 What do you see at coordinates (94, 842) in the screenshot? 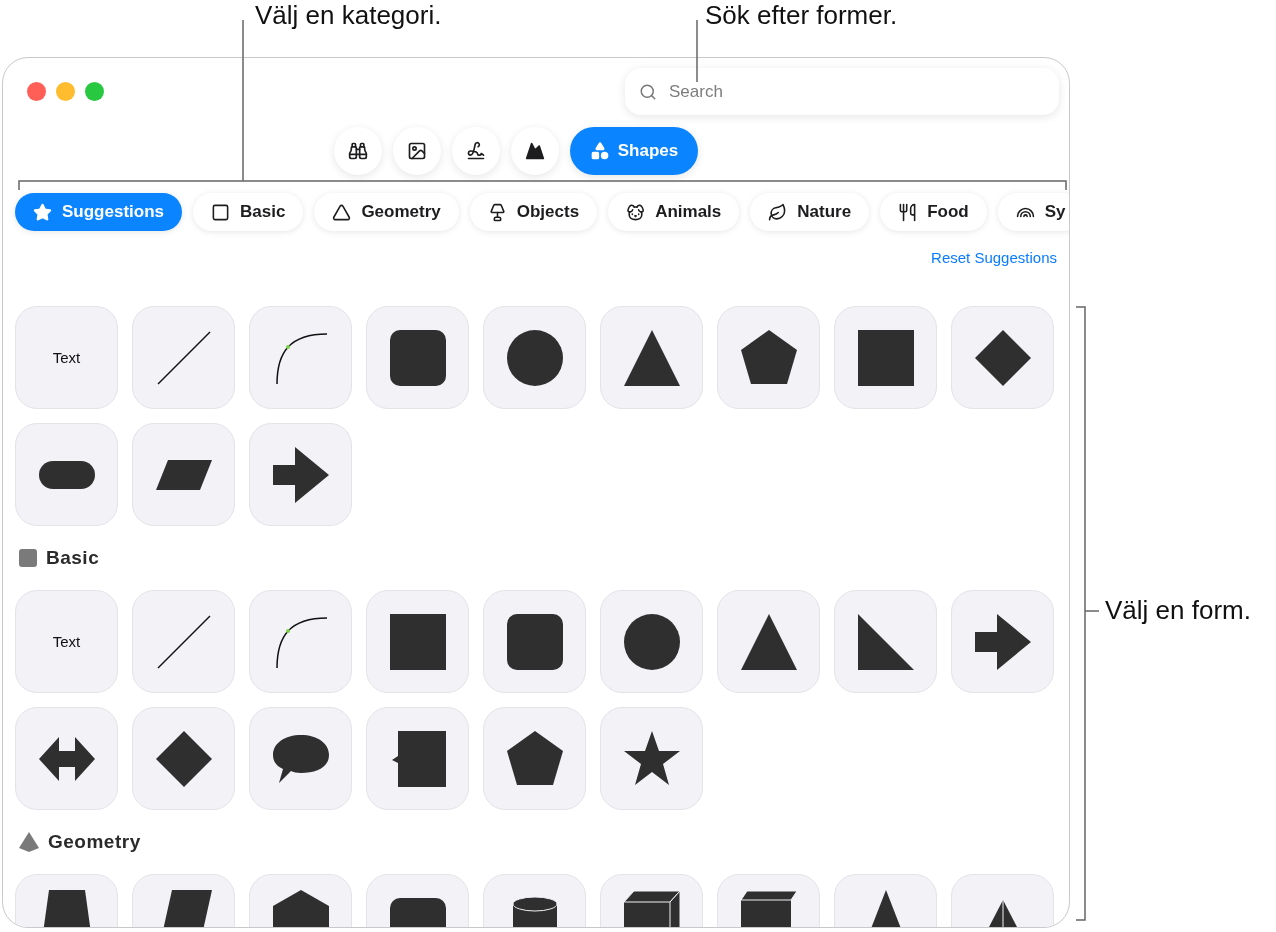
I see `section-title: Geometry` at bounding box center [94, 842].